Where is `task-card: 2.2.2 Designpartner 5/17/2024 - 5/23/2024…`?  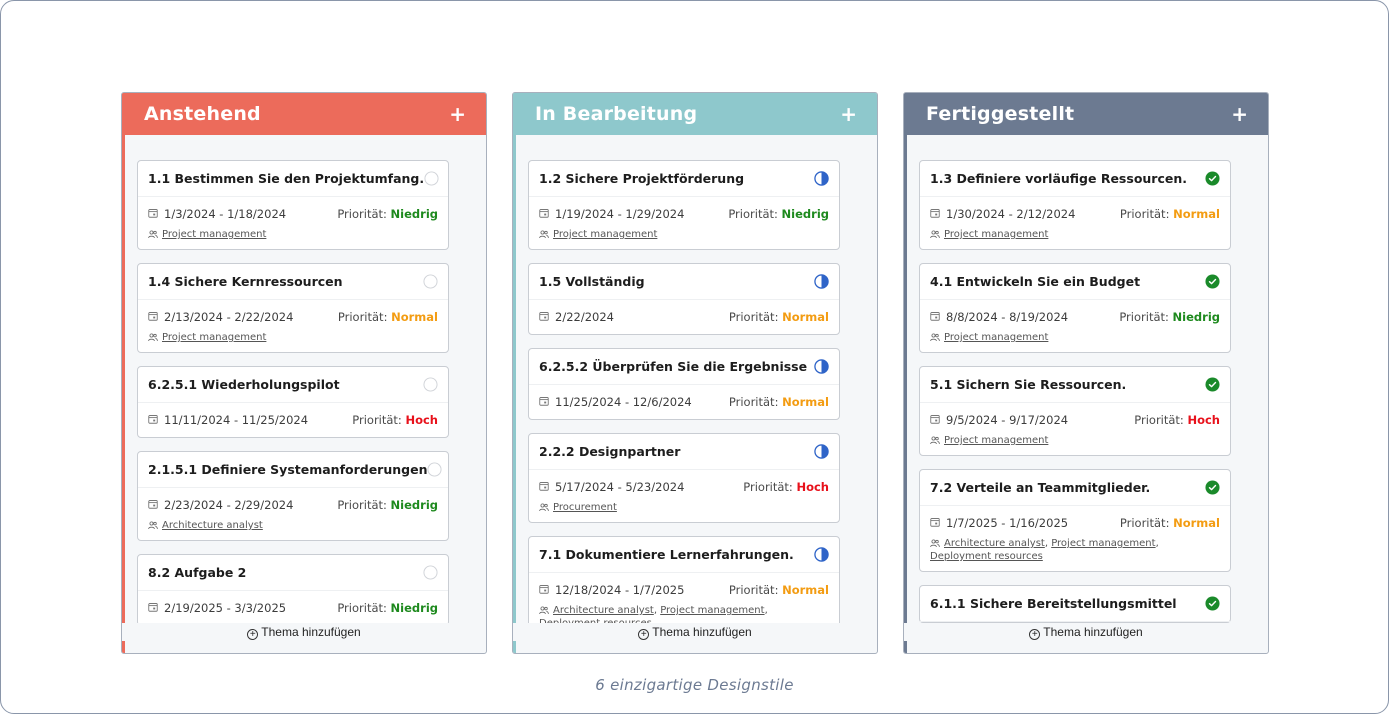 task-card: 2.2.2 Designpartner 5/17/2024 - 5/23/2024… is located at coordinates (684, 478).